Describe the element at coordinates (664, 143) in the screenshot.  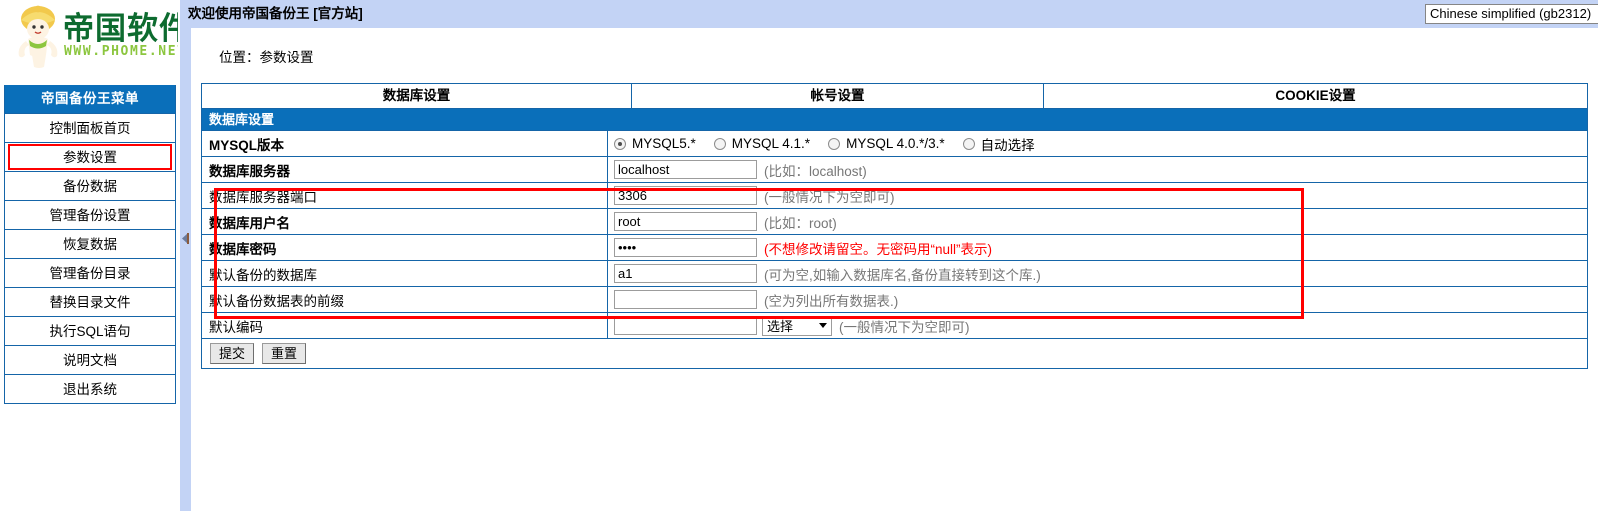
I see `radio-mysql5-label: MYSQL5.*` at that location.